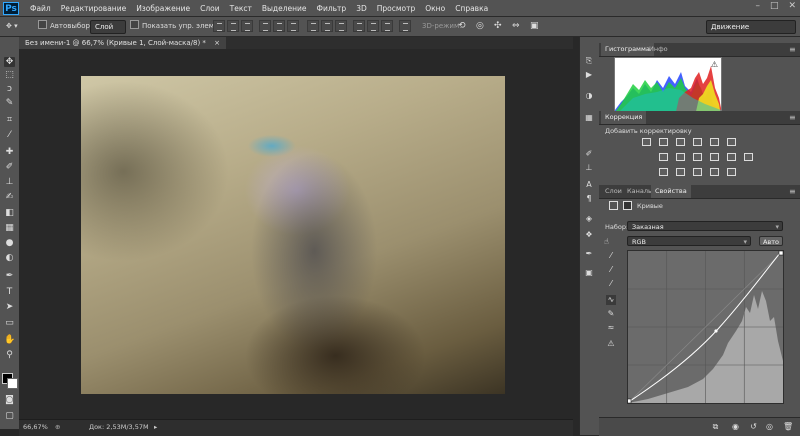 The width and height of the screenshot is (800, 436). I want to click on distribute-bottom-icon, so click(341, 26).